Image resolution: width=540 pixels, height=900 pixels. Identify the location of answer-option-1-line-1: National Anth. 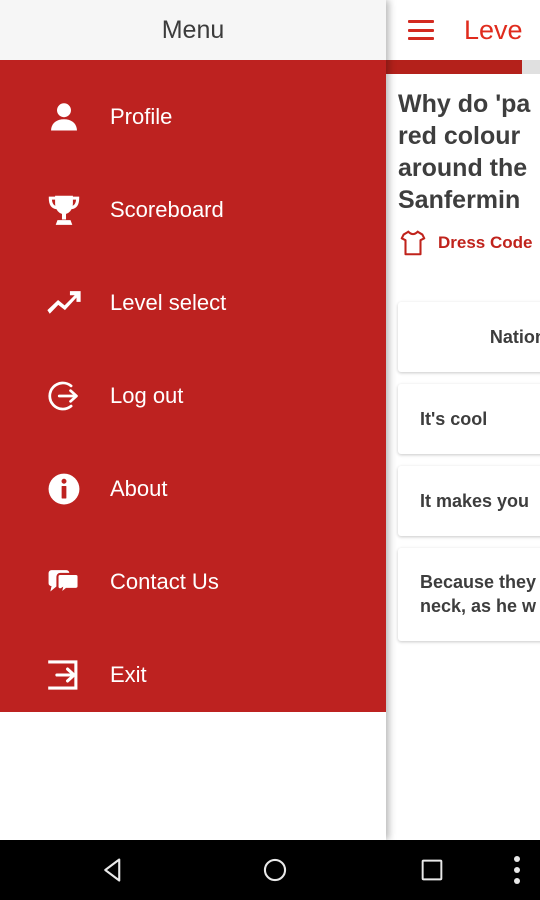
(514, 336).